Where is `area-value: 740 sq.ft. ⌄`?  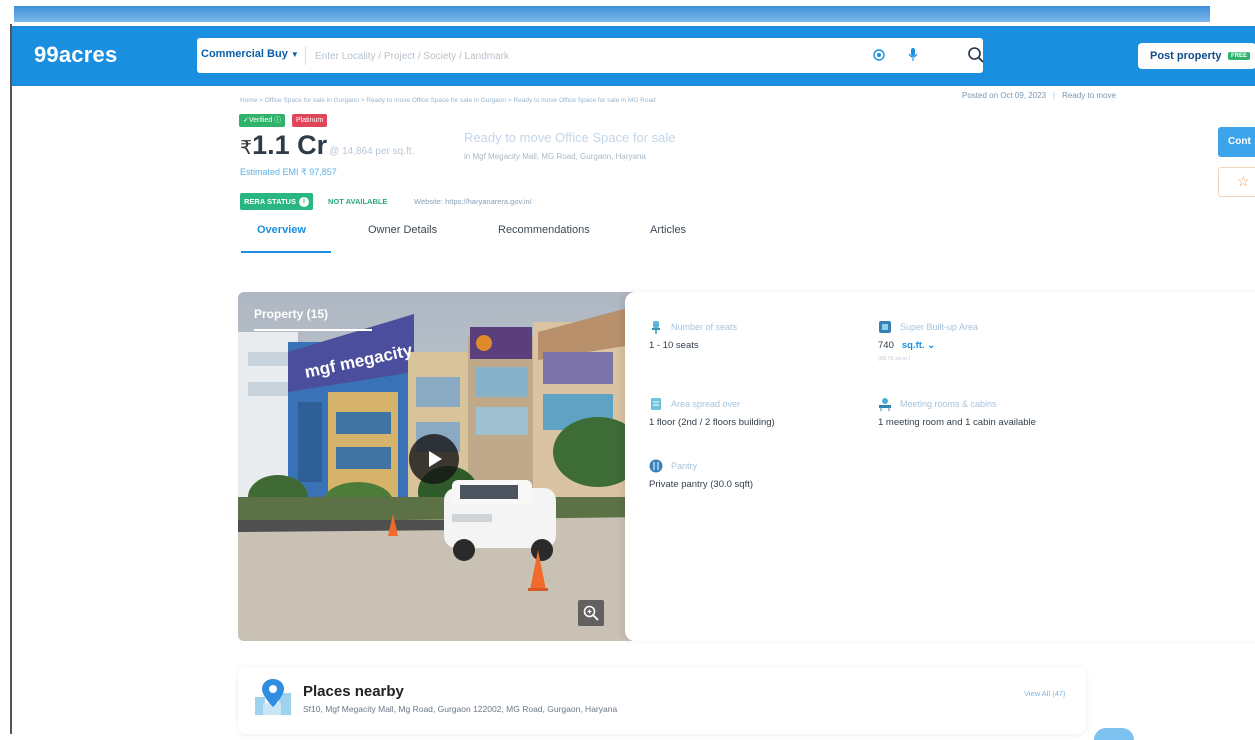
area-value: 740 sq.ft. ⌄ is located at coordinates (907, 345).